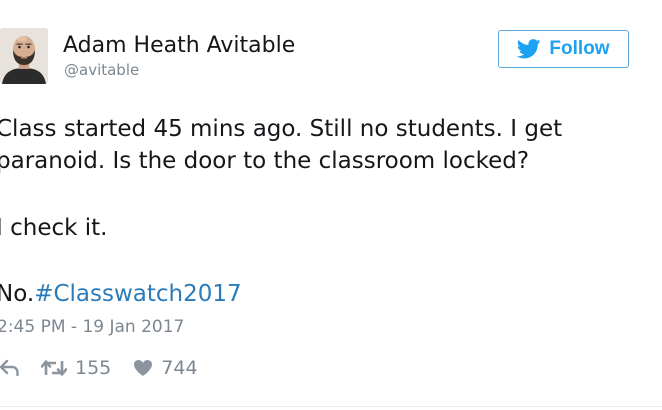 The width and height of the screenshot is (662, 410). I want to click on like-button: 744, so click(165, 368).